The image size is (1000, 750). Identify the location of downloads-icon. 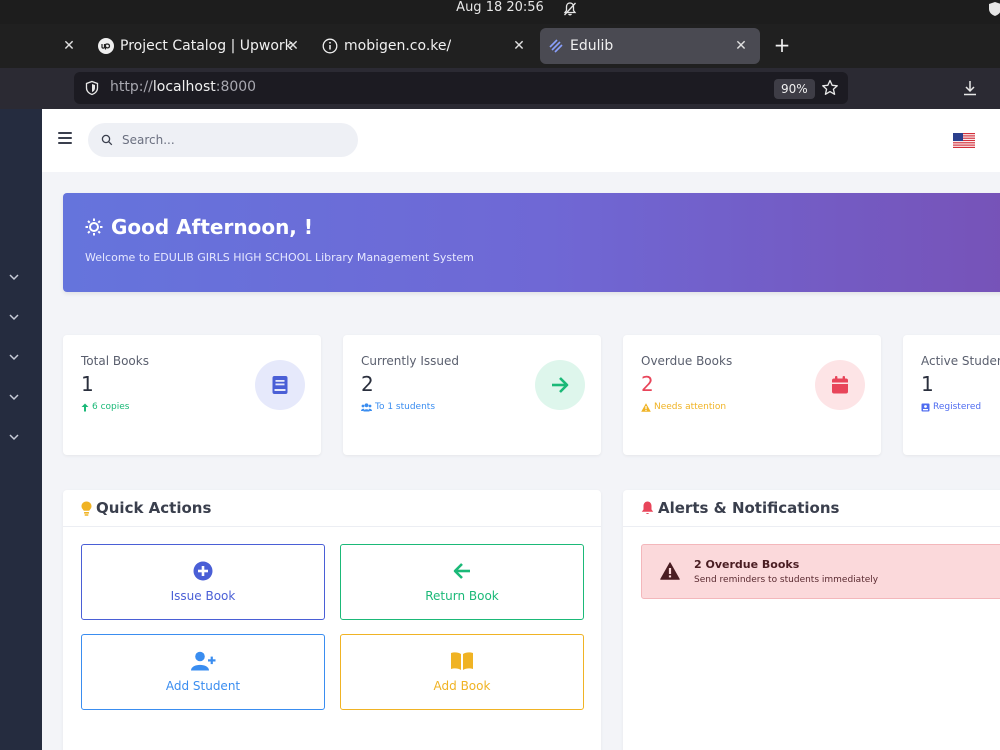
(970, 88).